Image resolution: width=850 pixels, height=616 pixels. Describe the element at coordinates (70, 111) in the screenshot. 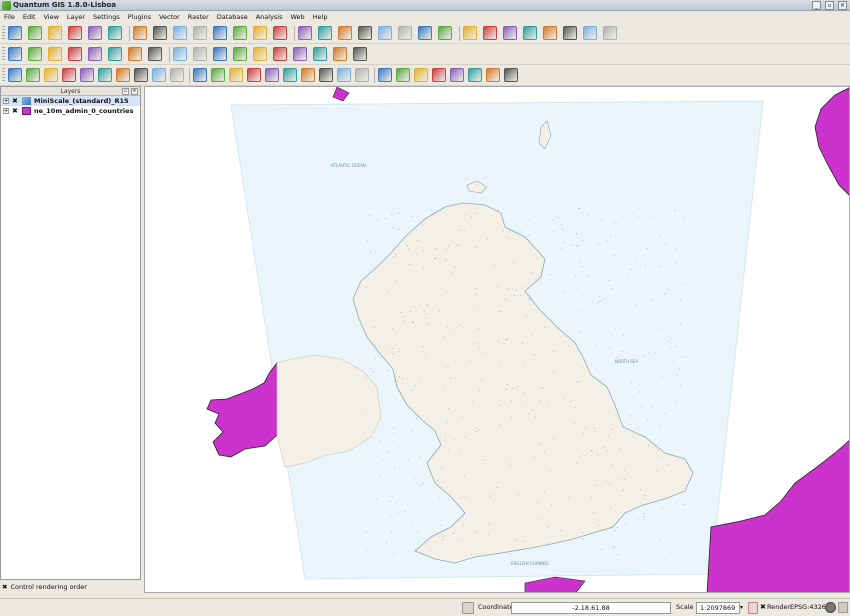

I see `layer-item-countries: + ✖ ne_10m_admin_0_countries` at that location.